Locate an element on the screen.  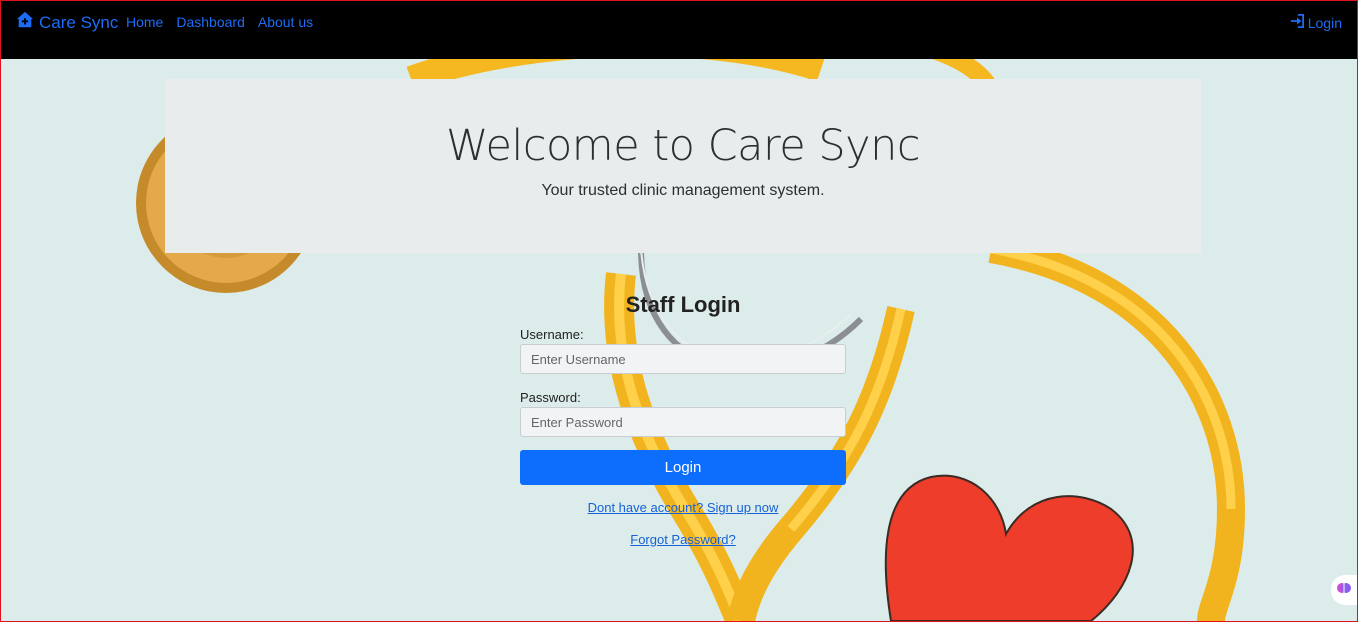
brain-icon is located at coordinates (1344, 590).